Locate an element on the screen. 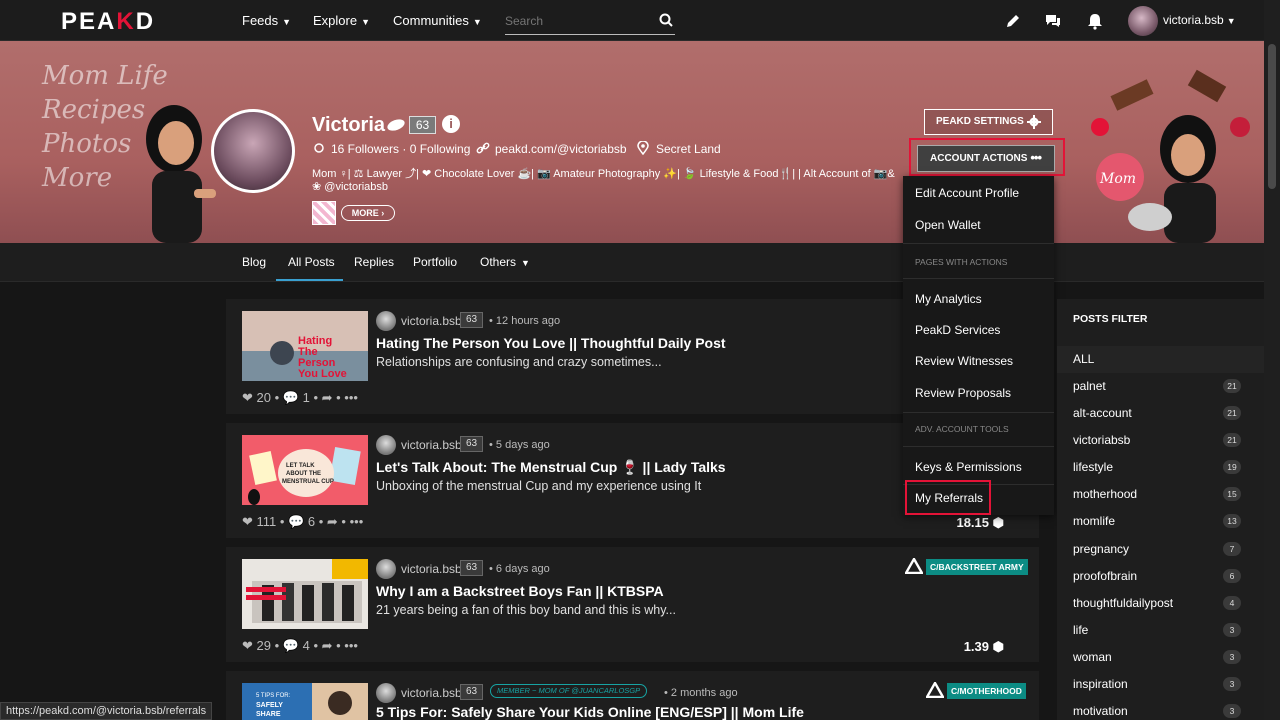 This screenshot has width=1280, height=720. filter-item: thoughtfuldailypost 4 is located at coordinates (1160, 603).